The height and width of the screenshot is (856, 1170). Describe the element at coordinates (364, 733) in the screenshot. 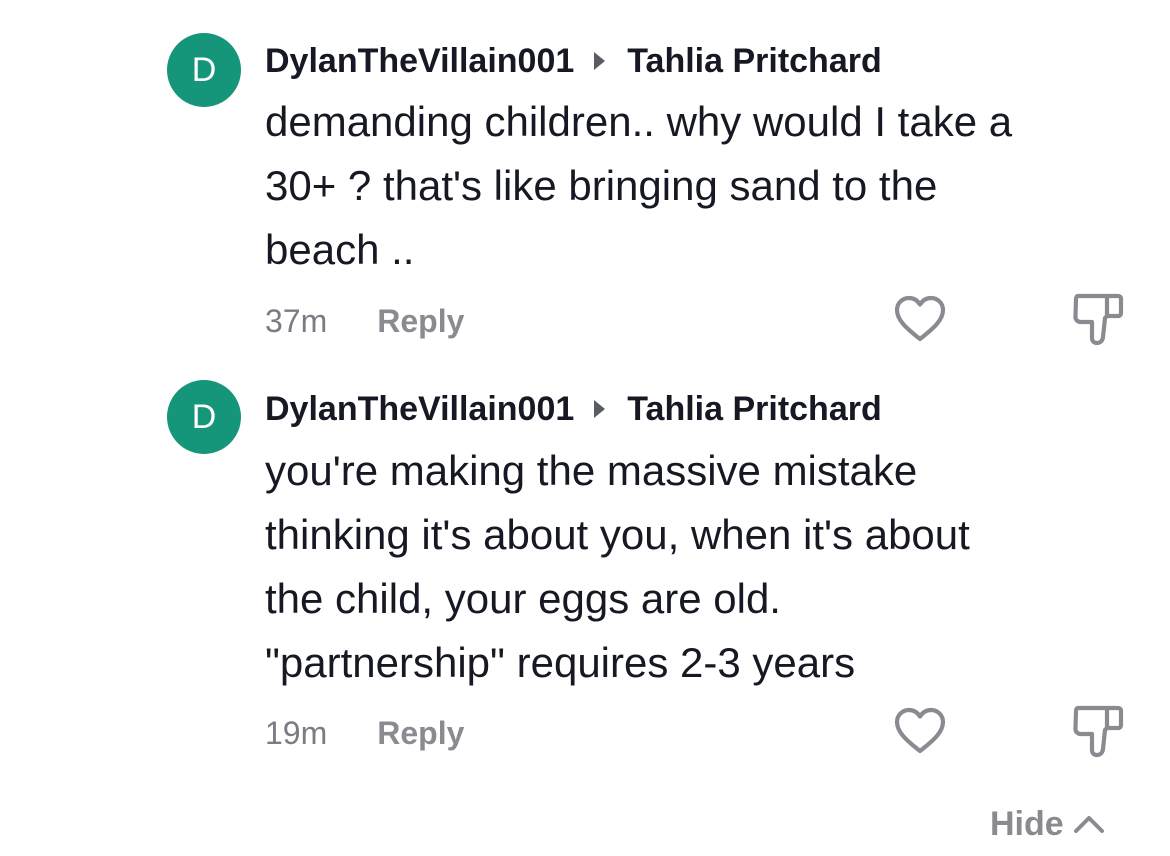

I see `comment-meta: 19m Reply` at that location.